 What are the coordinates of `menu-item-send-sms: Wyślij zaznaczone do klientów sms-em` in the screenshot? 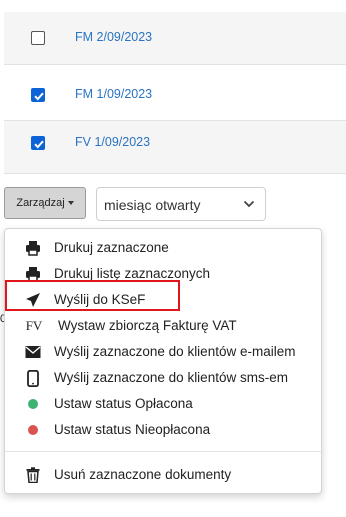 It's located at (163, 378).